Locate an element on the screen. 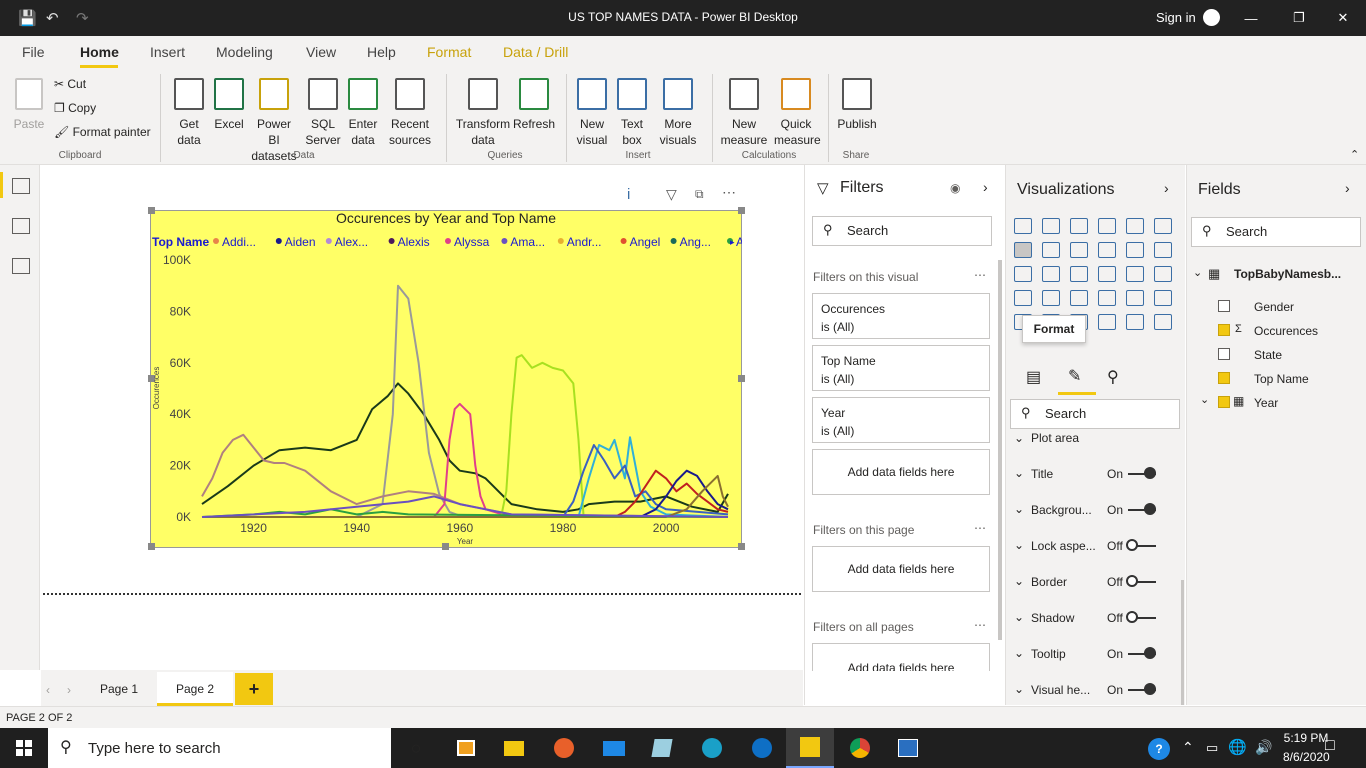  field-item: ⌄ ▦ Year is located at coordinates (1276, 404).